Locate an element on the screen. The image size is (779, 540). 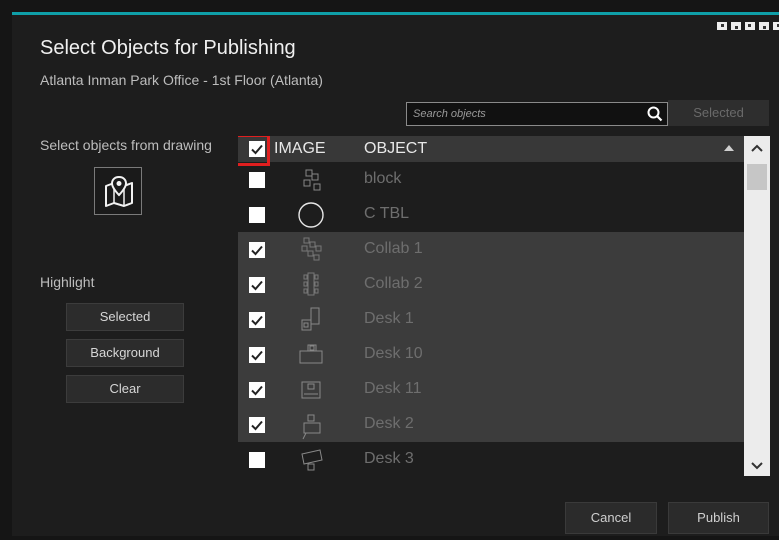
table-row: Desk 1 is located at coordinates (491, 319).